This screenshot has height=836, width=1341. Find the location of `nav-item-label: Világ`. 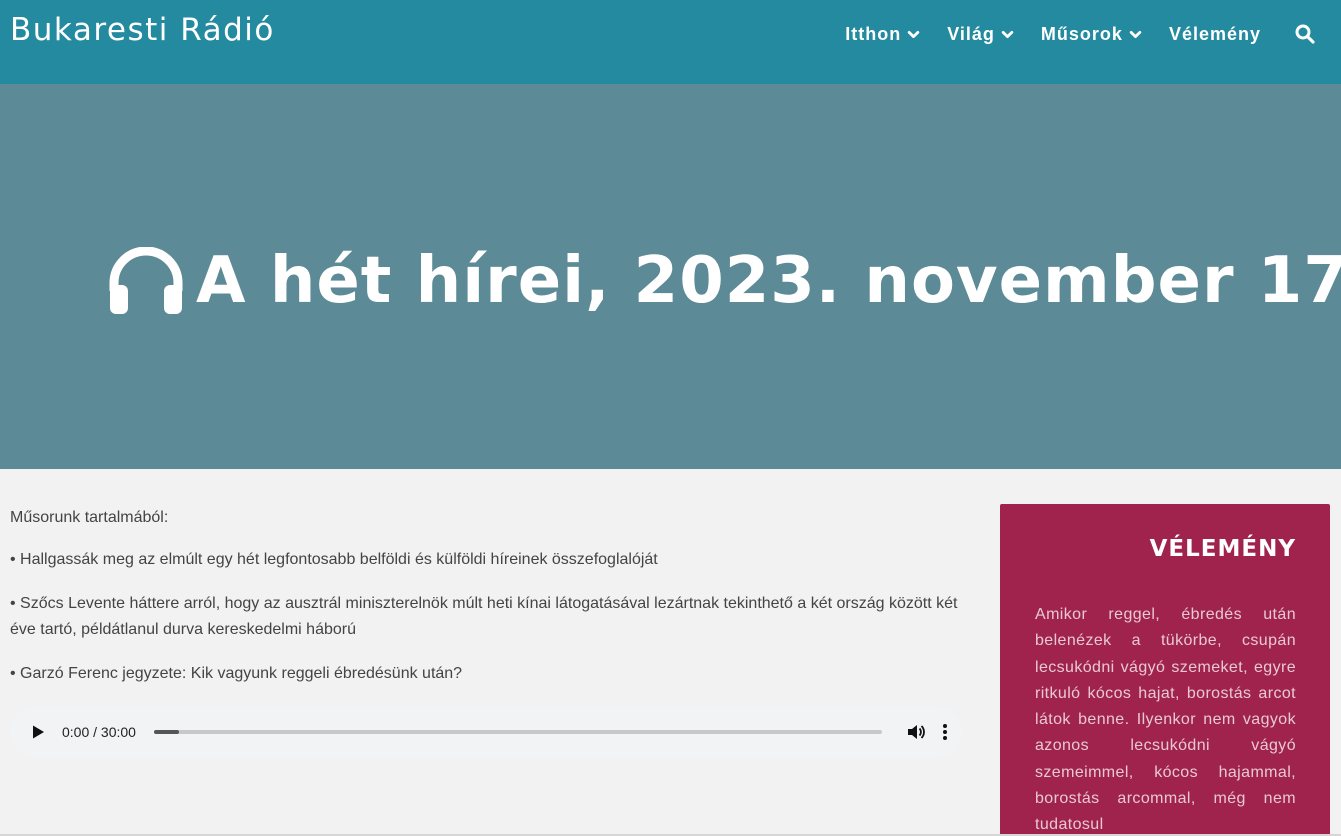

nav-item-label: Világ is located at coordinates (971, 33).